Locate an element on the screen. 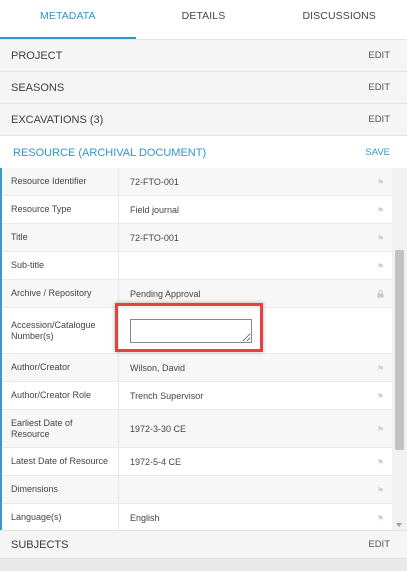 Image resolution: width=407 pixels, height=571 pixels. field-value-text: English is located at coordinates (145, 517).